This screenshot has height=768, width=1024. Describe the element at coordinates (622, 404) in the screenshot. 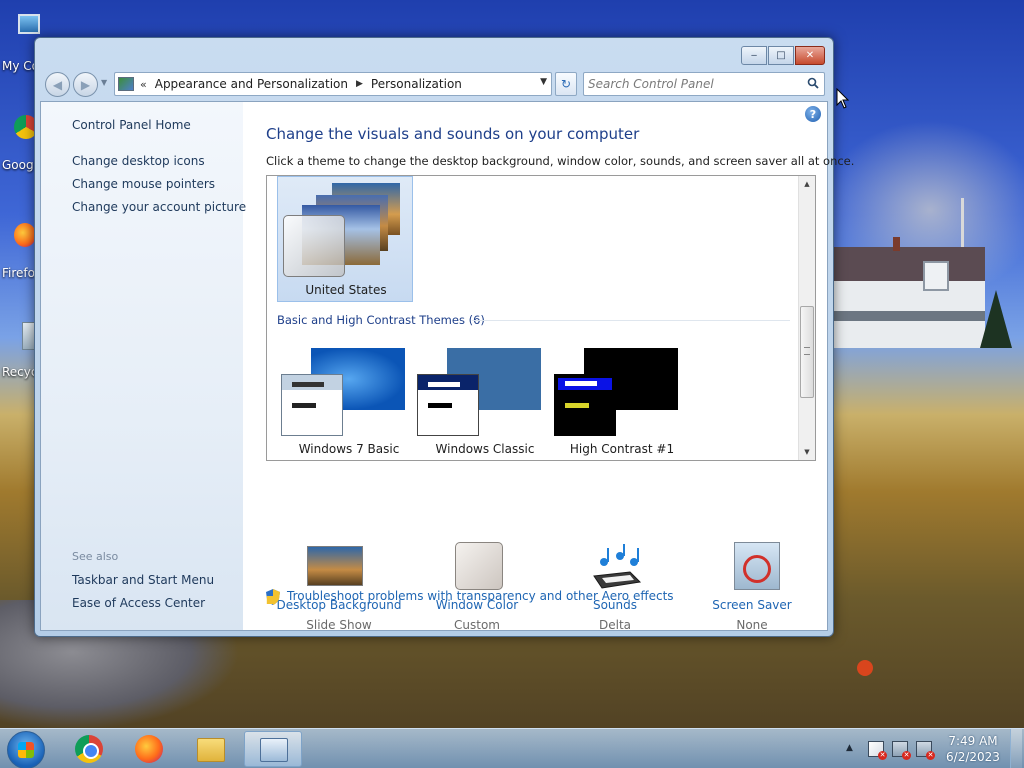

I see `theme-high-contrast-1: High Contrast #1` at that location.